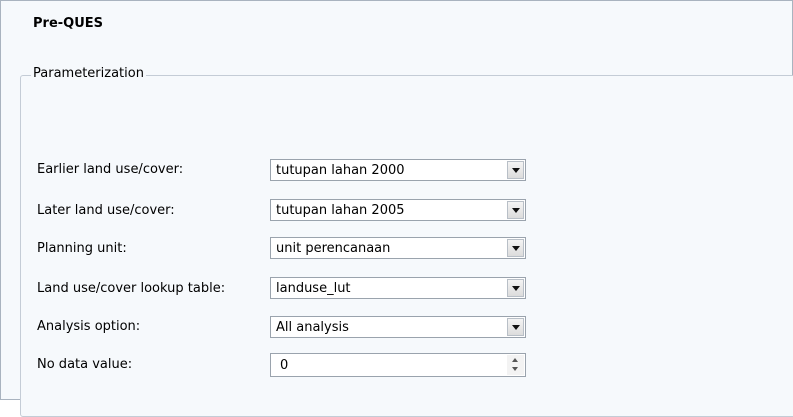 This screenshot has height=417, width=793. Describe the element at coordinates (88, 73) in the screenshot. I see `parameterization-legend: Parameterization` at that location.